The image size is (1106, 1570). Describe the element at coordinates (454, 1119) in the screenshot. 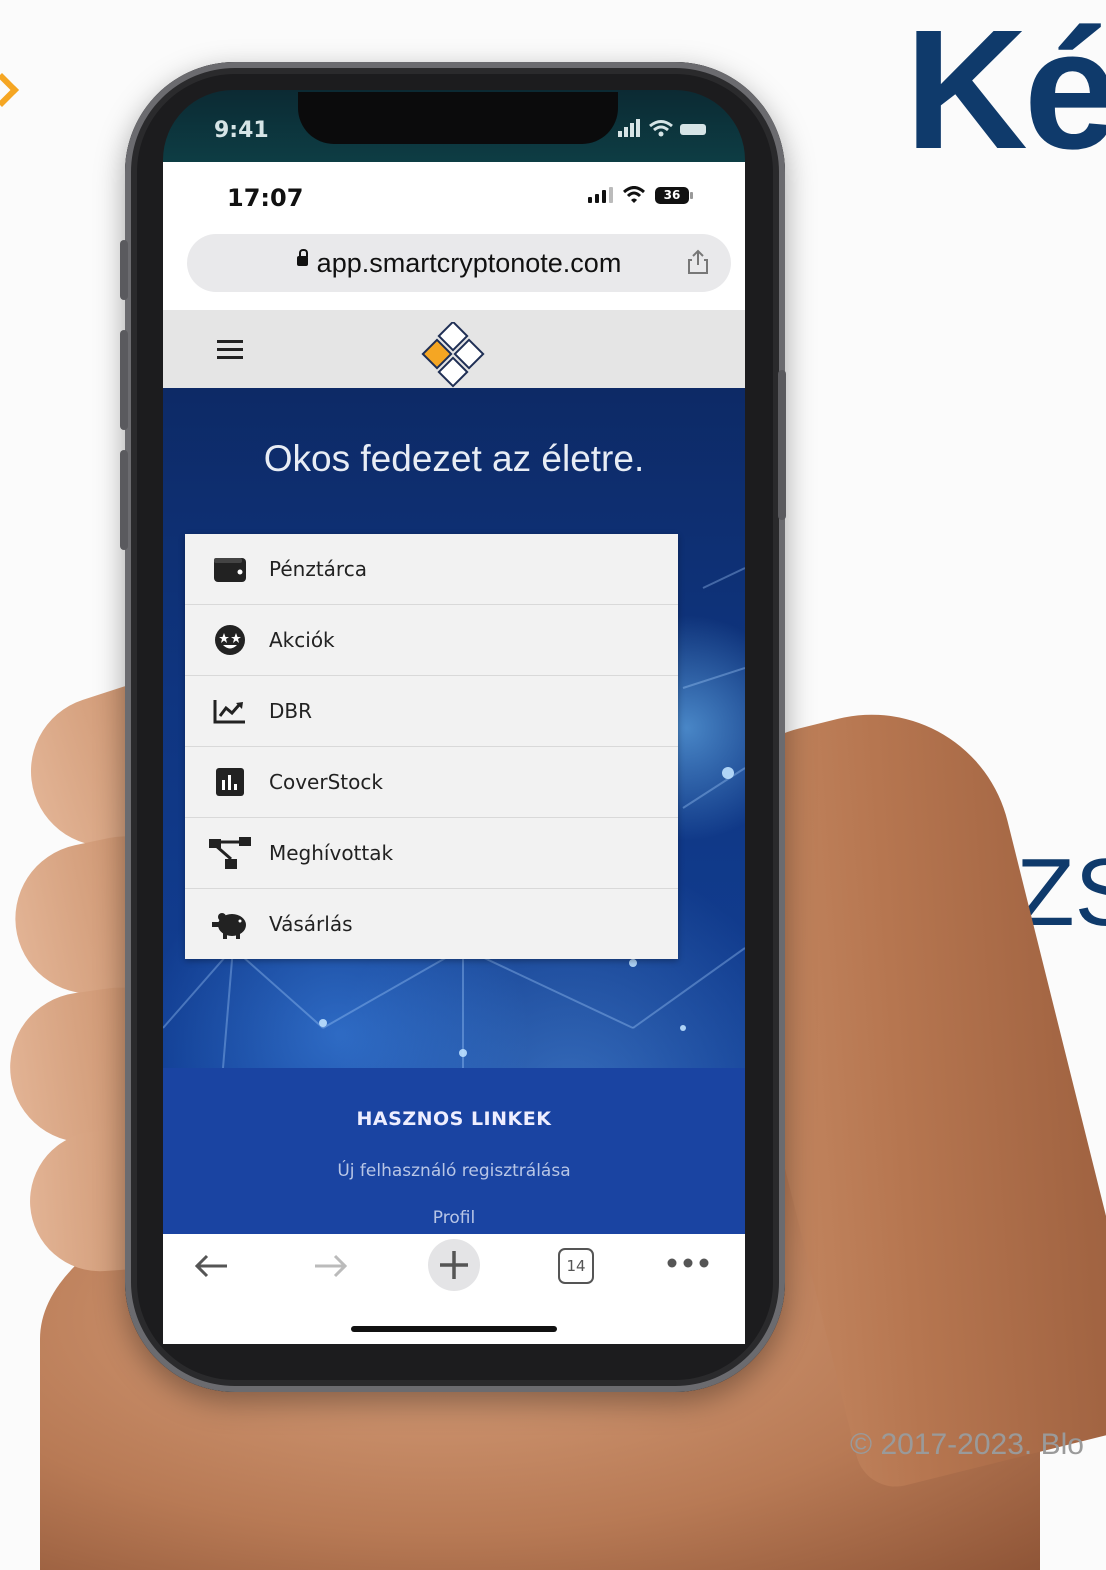

I see `footer-title: HASZNOS LINKEK` at that location.